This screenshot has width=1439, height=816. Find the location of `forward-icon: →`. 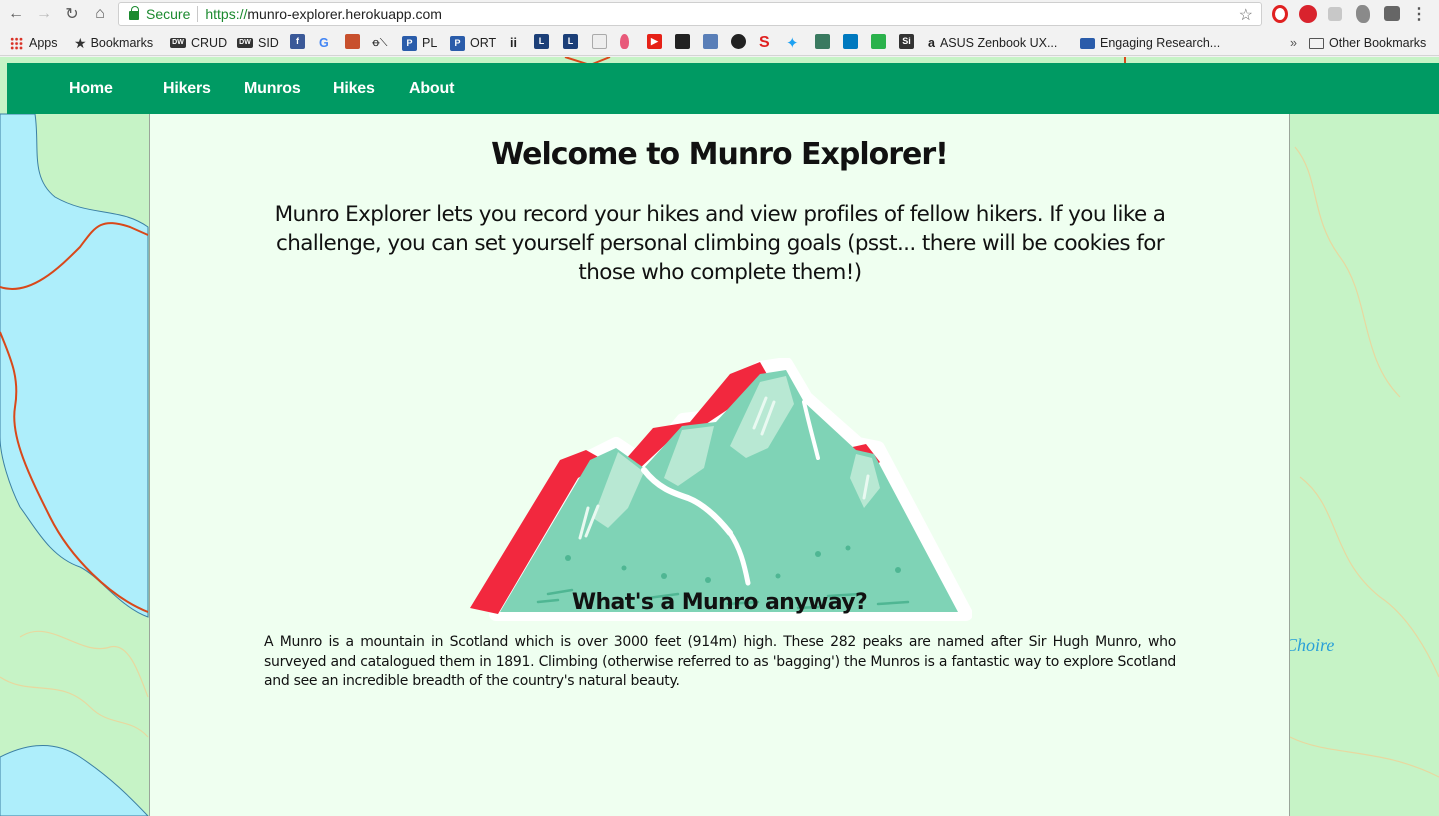

forward-icon: → is located at coordinates (44, 14).